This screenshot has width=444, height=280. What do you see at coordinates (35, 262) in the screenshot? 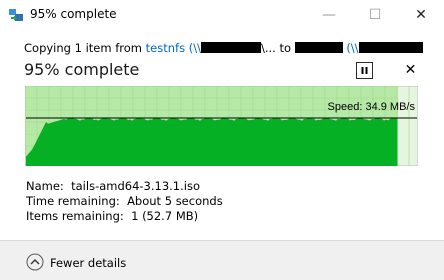
I see `chevron-up-icon` at bounding box center [35, 262].